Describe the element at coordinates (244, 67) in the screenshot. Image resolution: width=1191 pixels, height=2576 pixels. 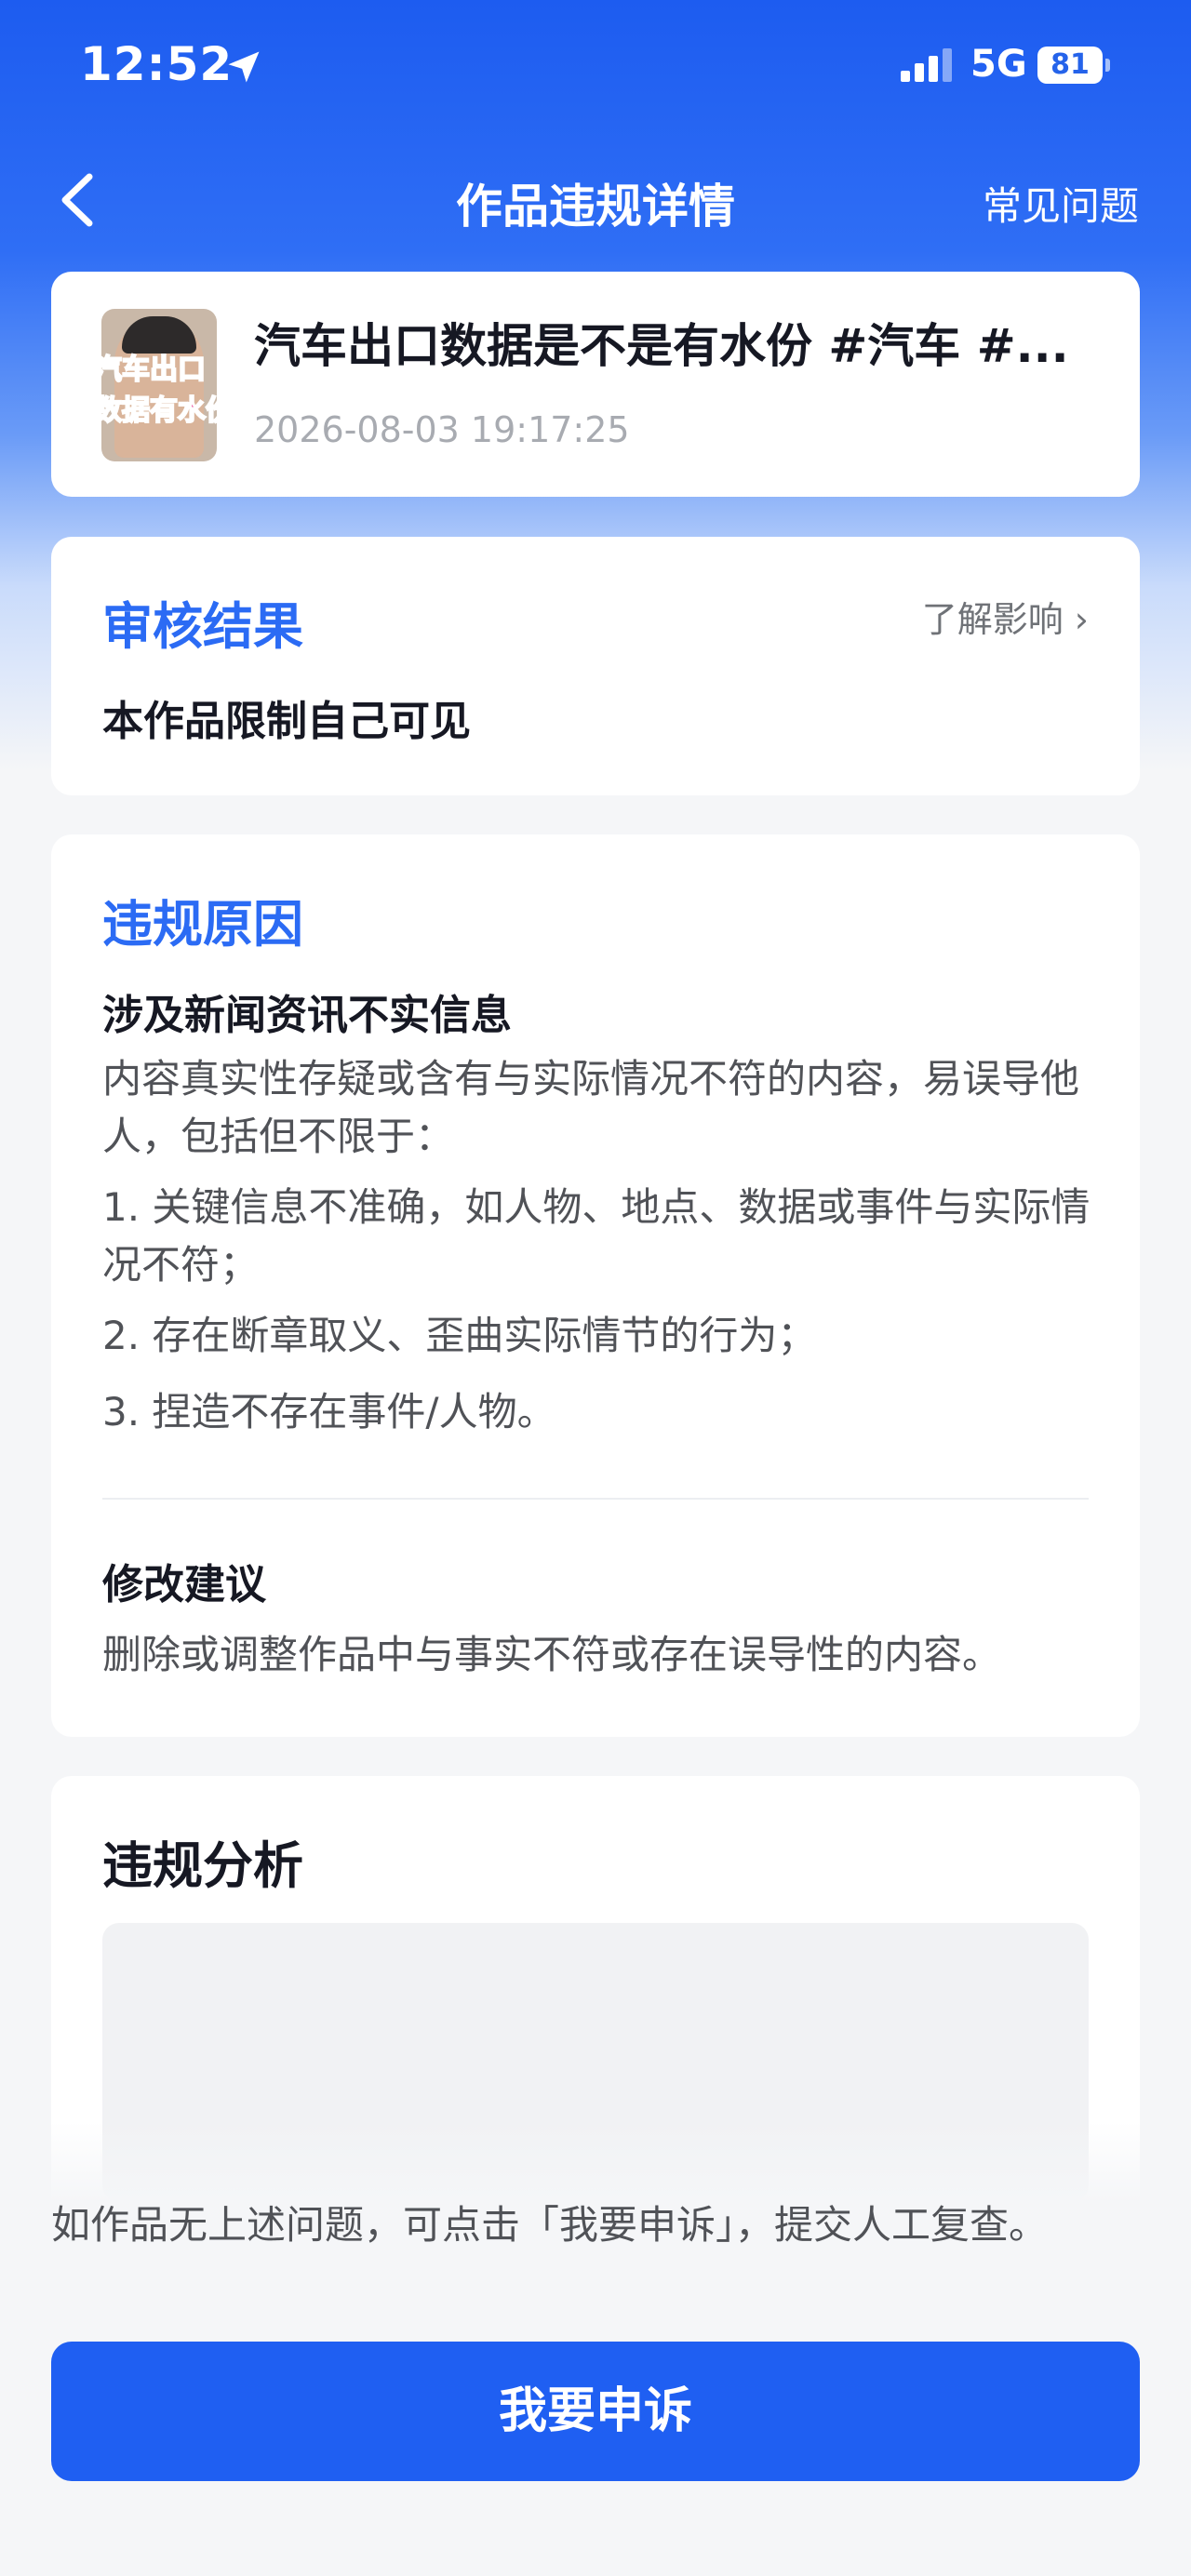
I see `location-arrow-icon` at that location.